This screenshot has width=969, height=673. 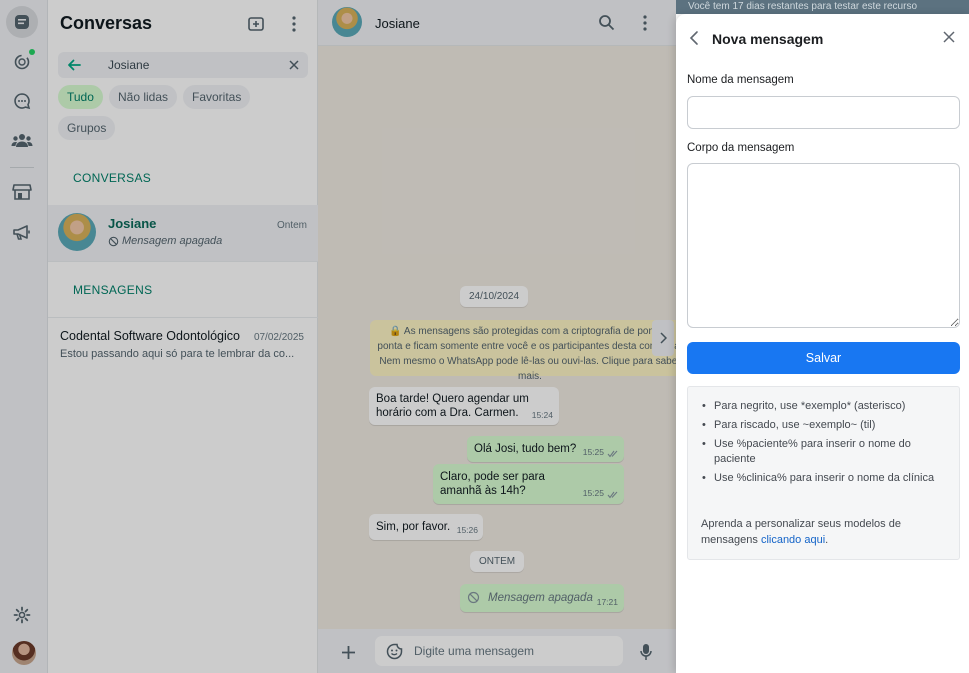 I want to click on save-button: Salvar, so click(x=823, y=358).